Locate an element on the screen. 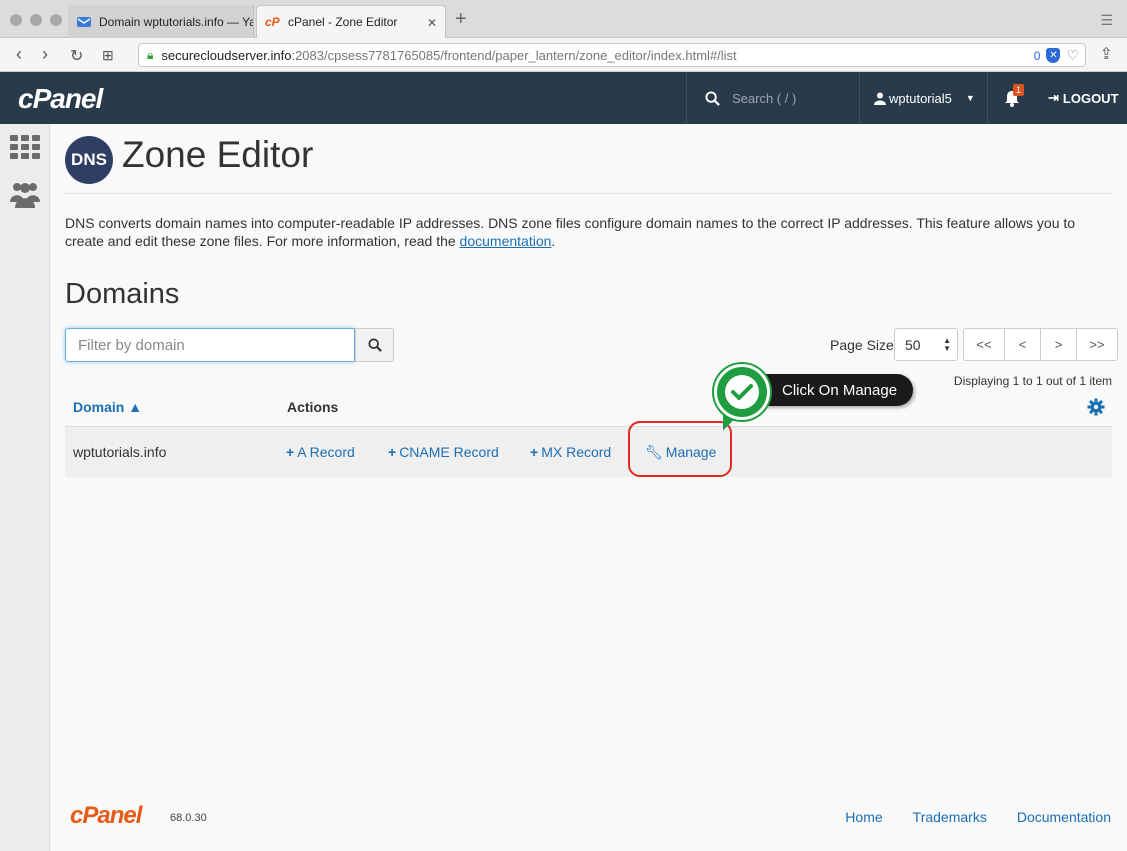 The image size is (1127, 851). callout-label: Click On Manage is located at coordinates (831, 390).